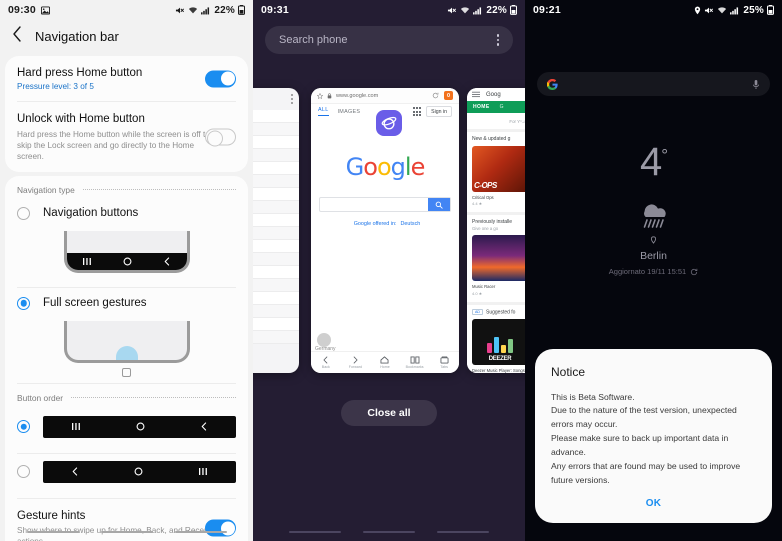 This screenshot has width=782, height=541. What do you see at coordinates (481, 107) in the screenshot?
I see `play-tab-home: HOME` at bounding box center [481, 107].